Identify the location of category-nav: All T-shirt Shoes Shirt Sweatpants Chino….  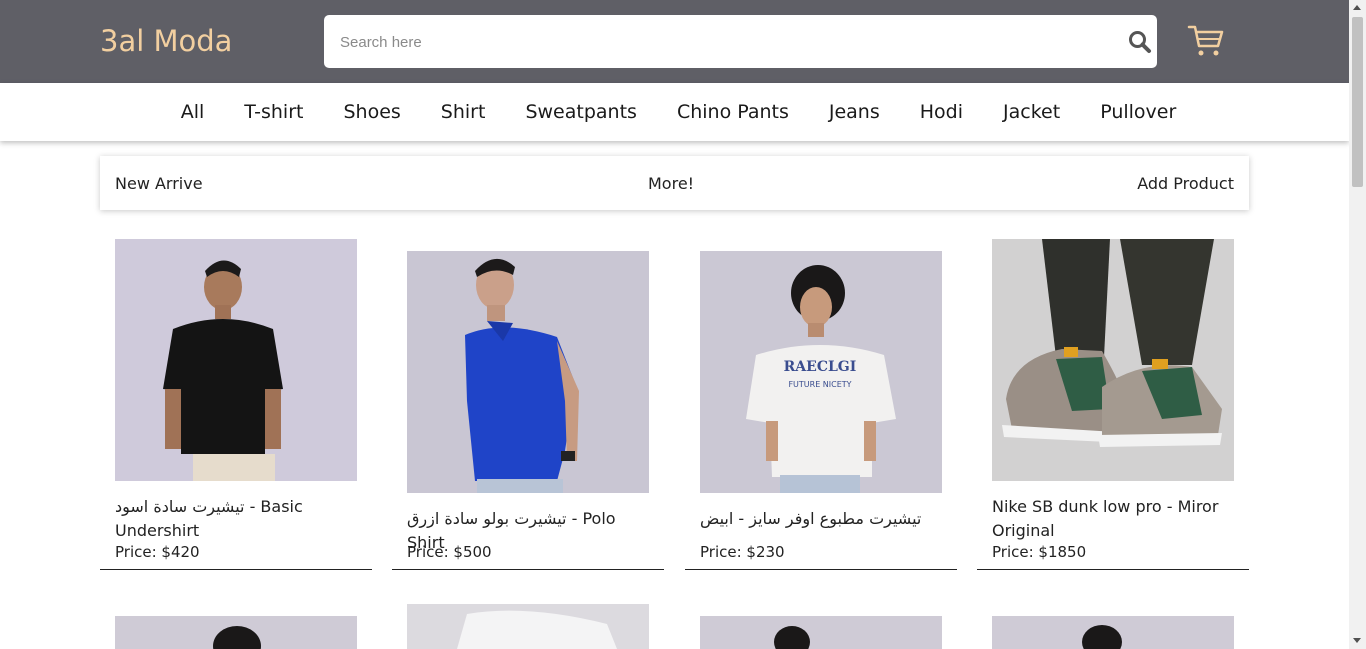
(674, 112).